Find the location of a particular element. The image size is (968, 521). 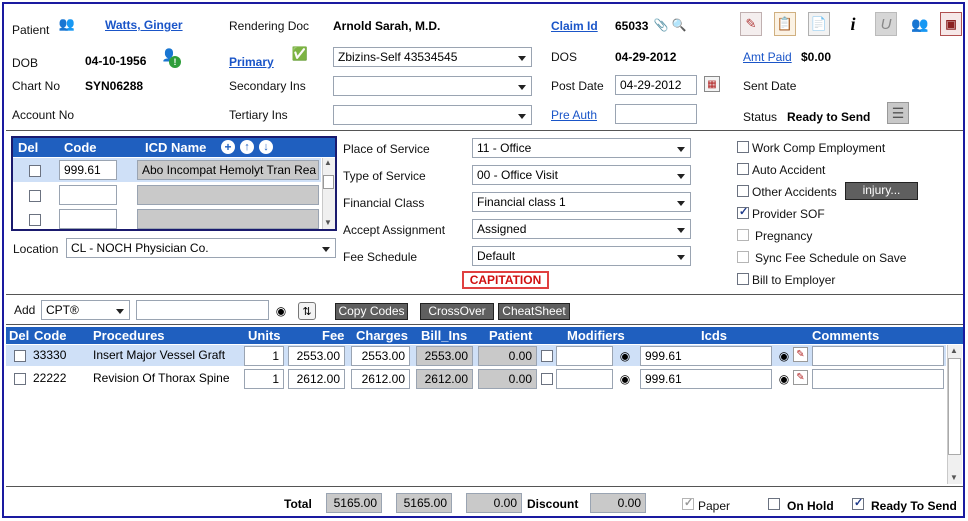

sync-fee-checkbox is located at coordinates (743, 257).